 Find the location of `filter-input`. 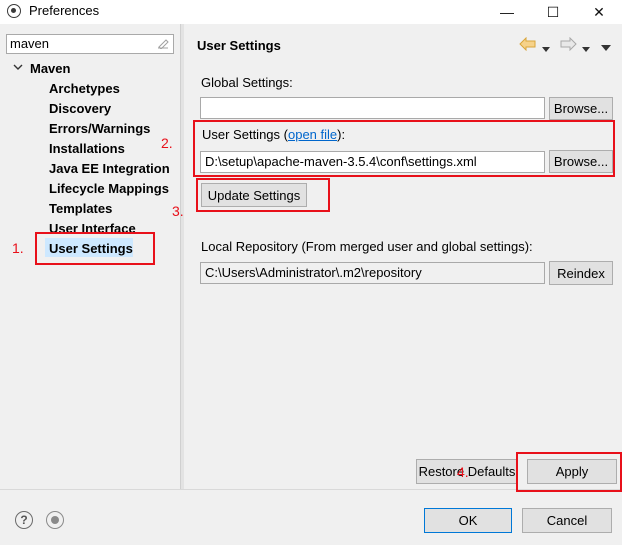

filter-input is located at coordinates (80, 43).